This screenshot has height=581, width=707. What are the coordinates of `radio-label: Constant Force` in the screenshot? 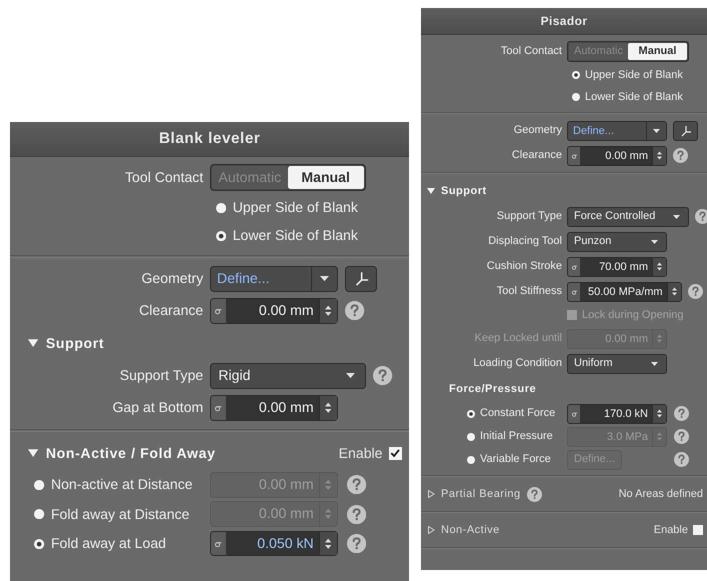 It's located at (518, 414).